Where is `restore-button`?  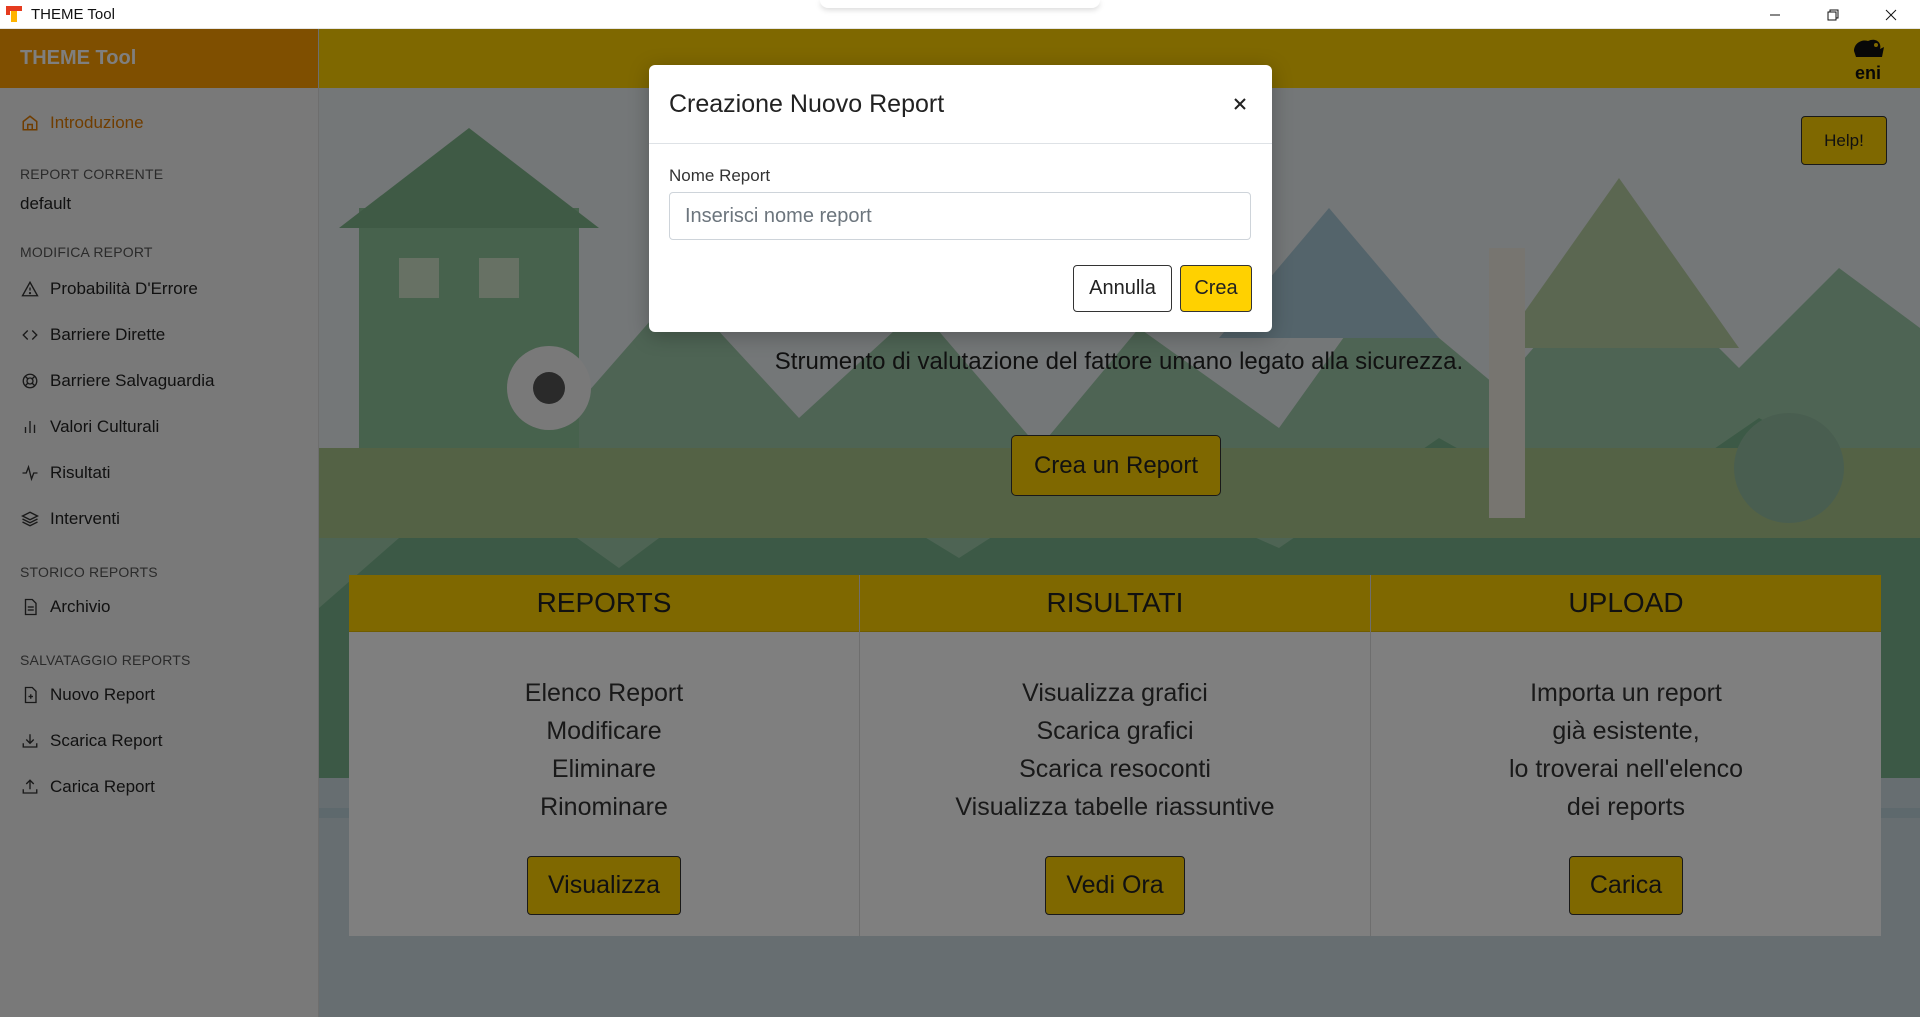 restore-button is located at coordinates (1833, 14).